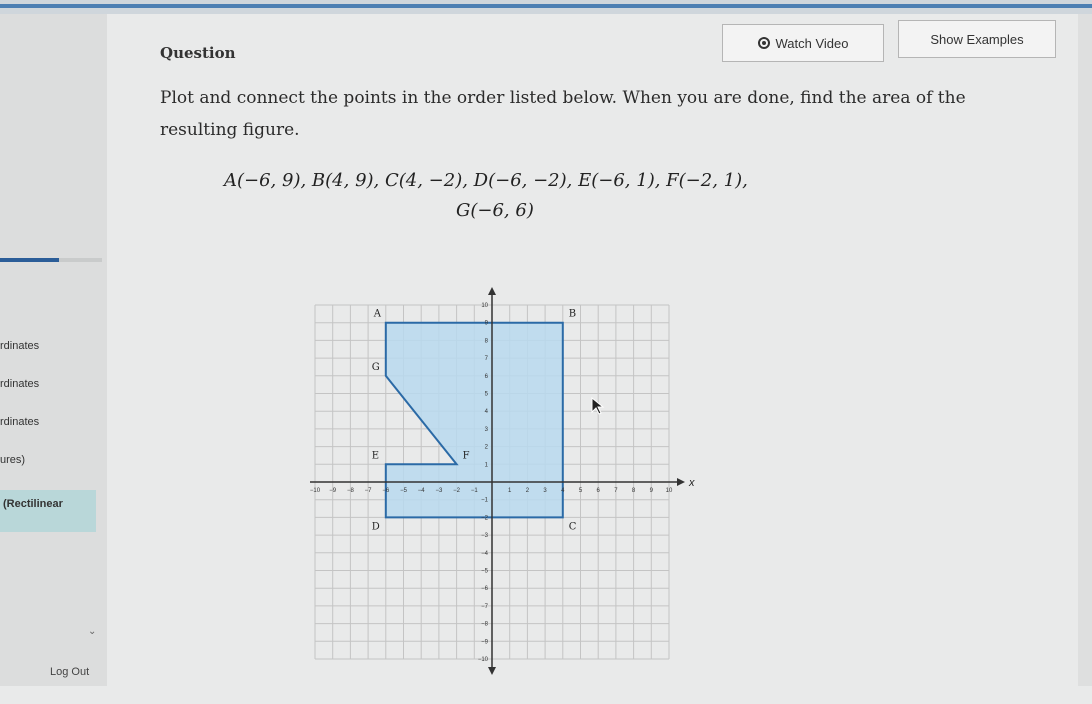 The height and width of the screenshot is (704, 1092). I want to click on chevron-down-icon: ⌄, so click(92, 631).